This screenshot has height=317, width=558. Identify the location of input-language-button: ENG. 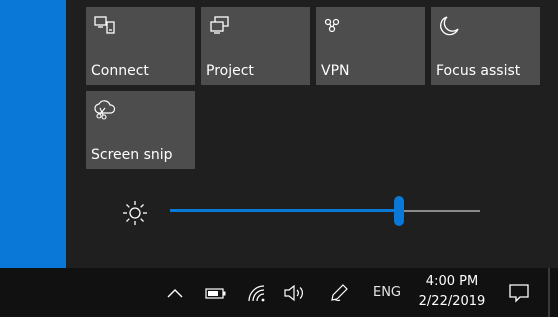
(387, 292).